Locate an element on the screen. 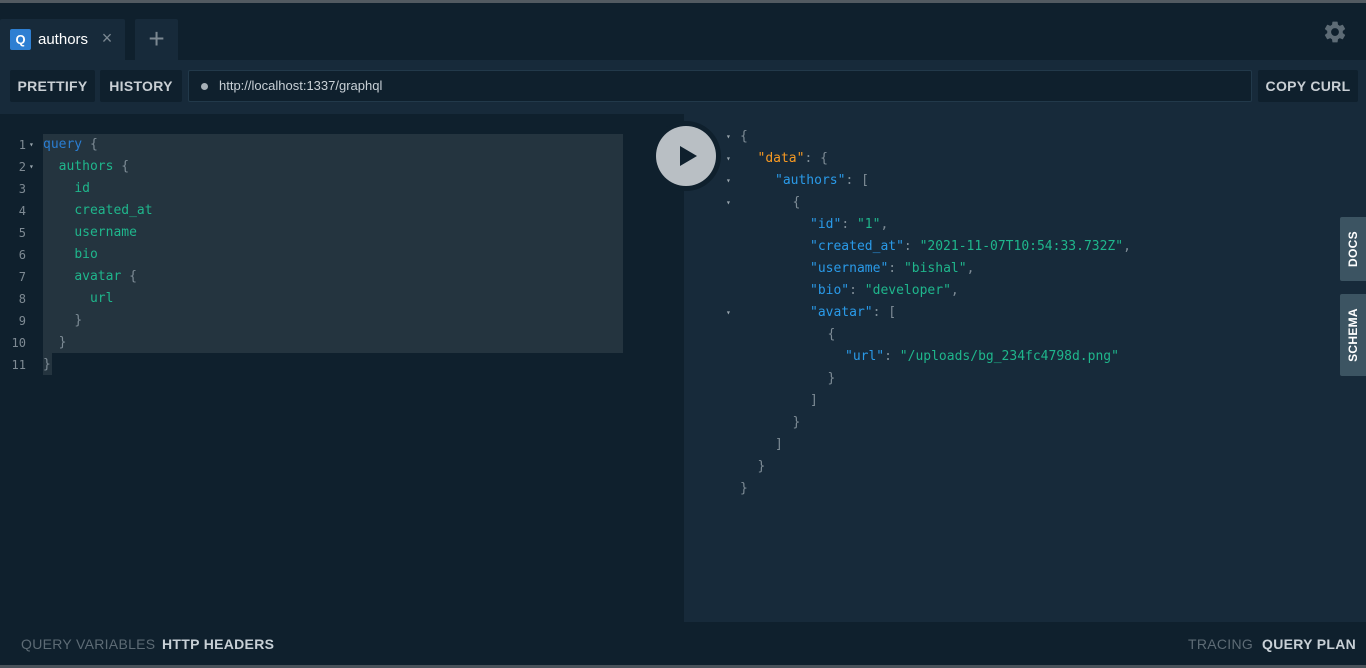 This screenshot has height=668, width=1366. editor-line: 6 bio is located at coordinates (342, 255).